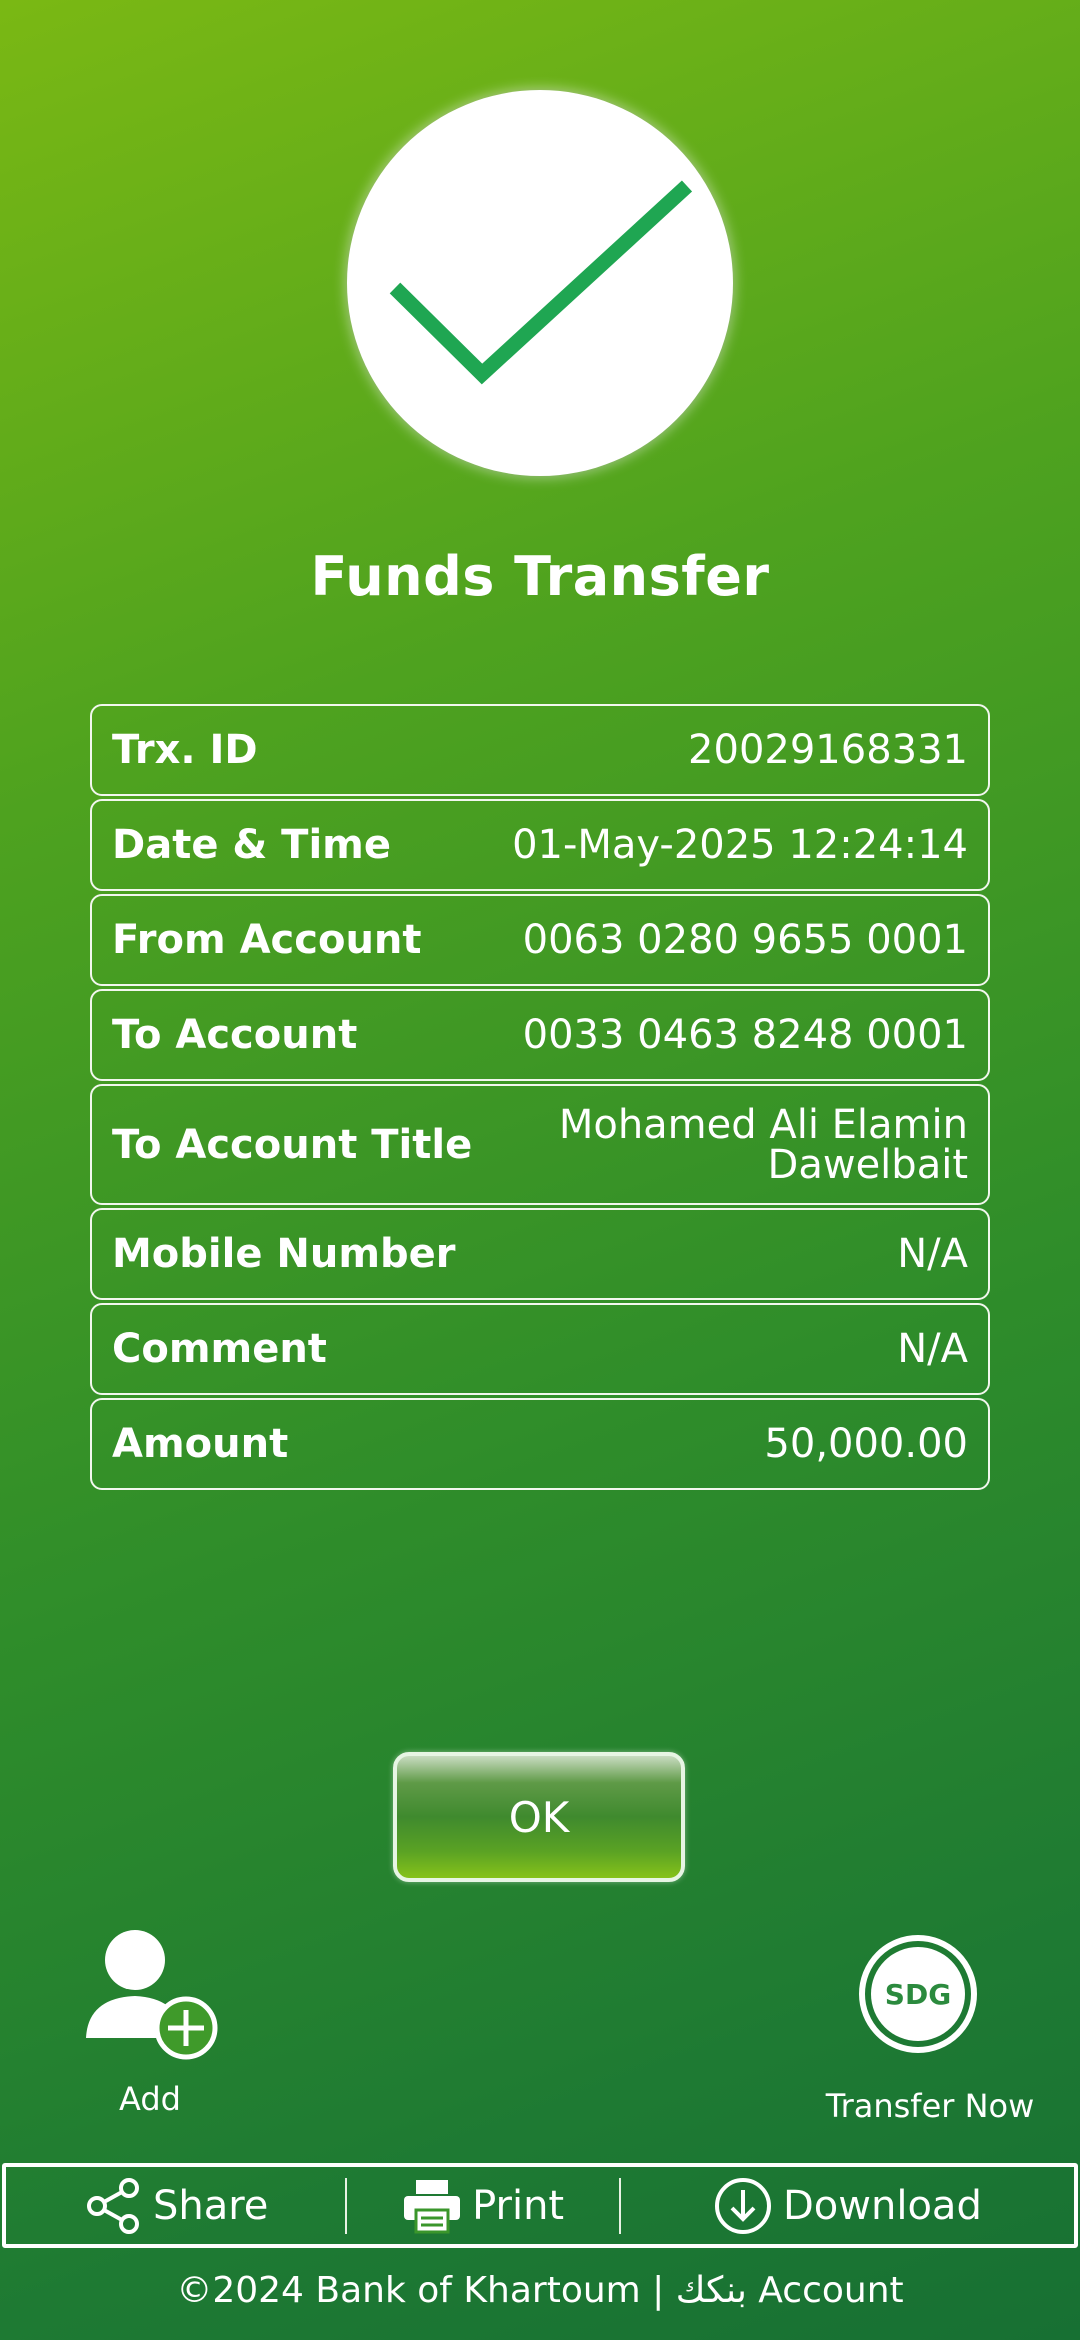  Describe the element at coordinates (185, 750) in the screenshot. I see `detail-label: Trx. ID` at that location.